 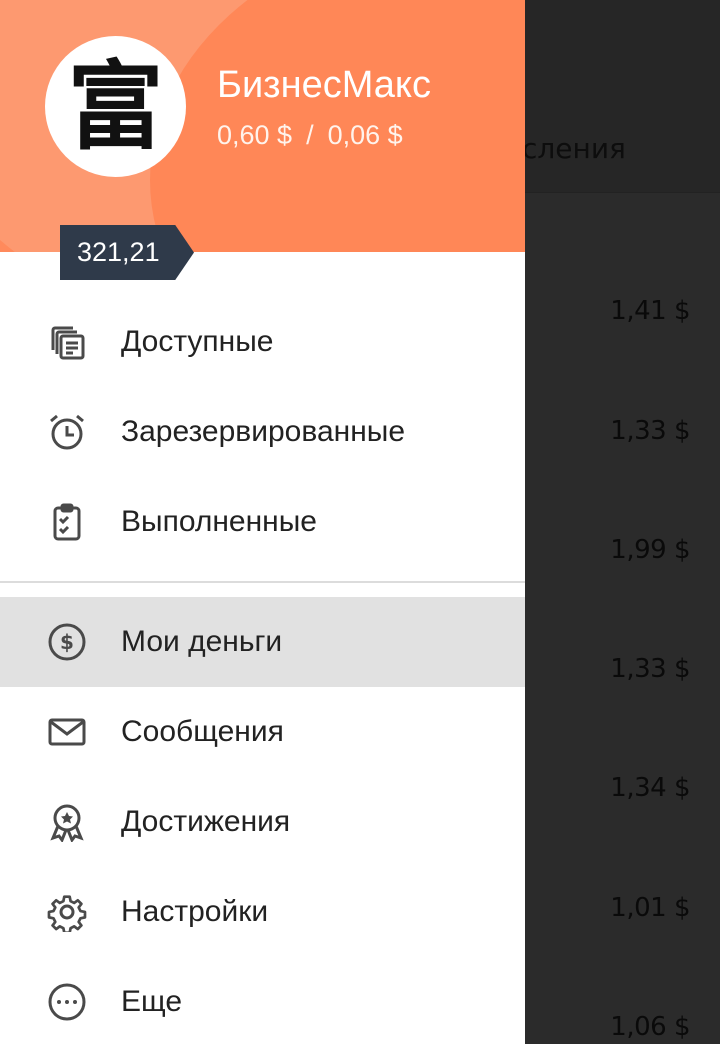 I want to click on menu-item-reserved: Зарезервированные, so click(x=262, y=432).